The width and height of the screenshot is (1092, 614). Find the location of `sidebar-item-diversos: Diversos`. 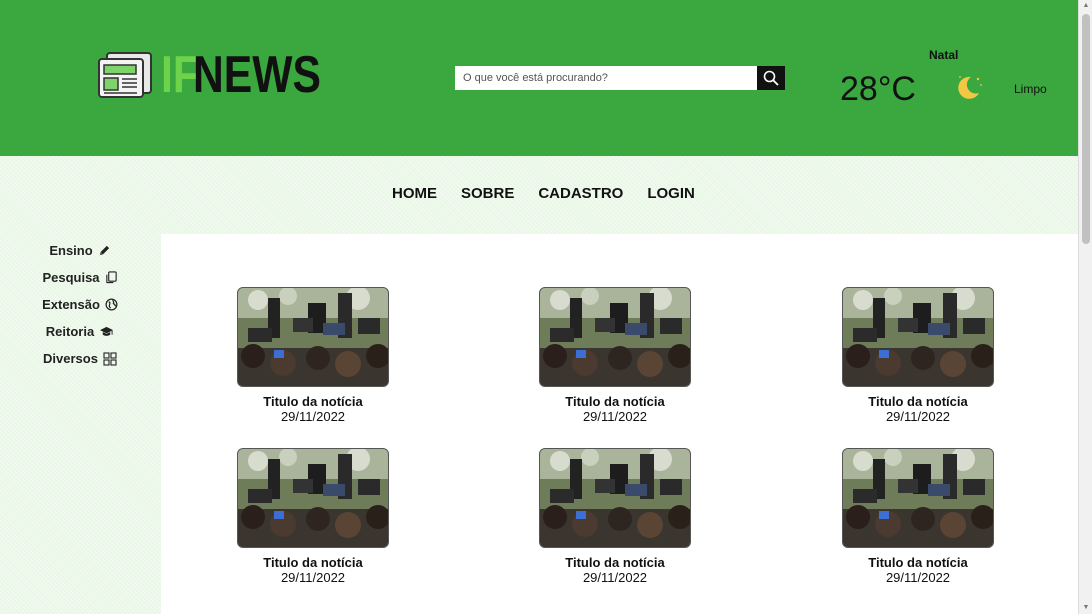

sidebar-item-diversos: Diversos is located at coordinates (80, 358).